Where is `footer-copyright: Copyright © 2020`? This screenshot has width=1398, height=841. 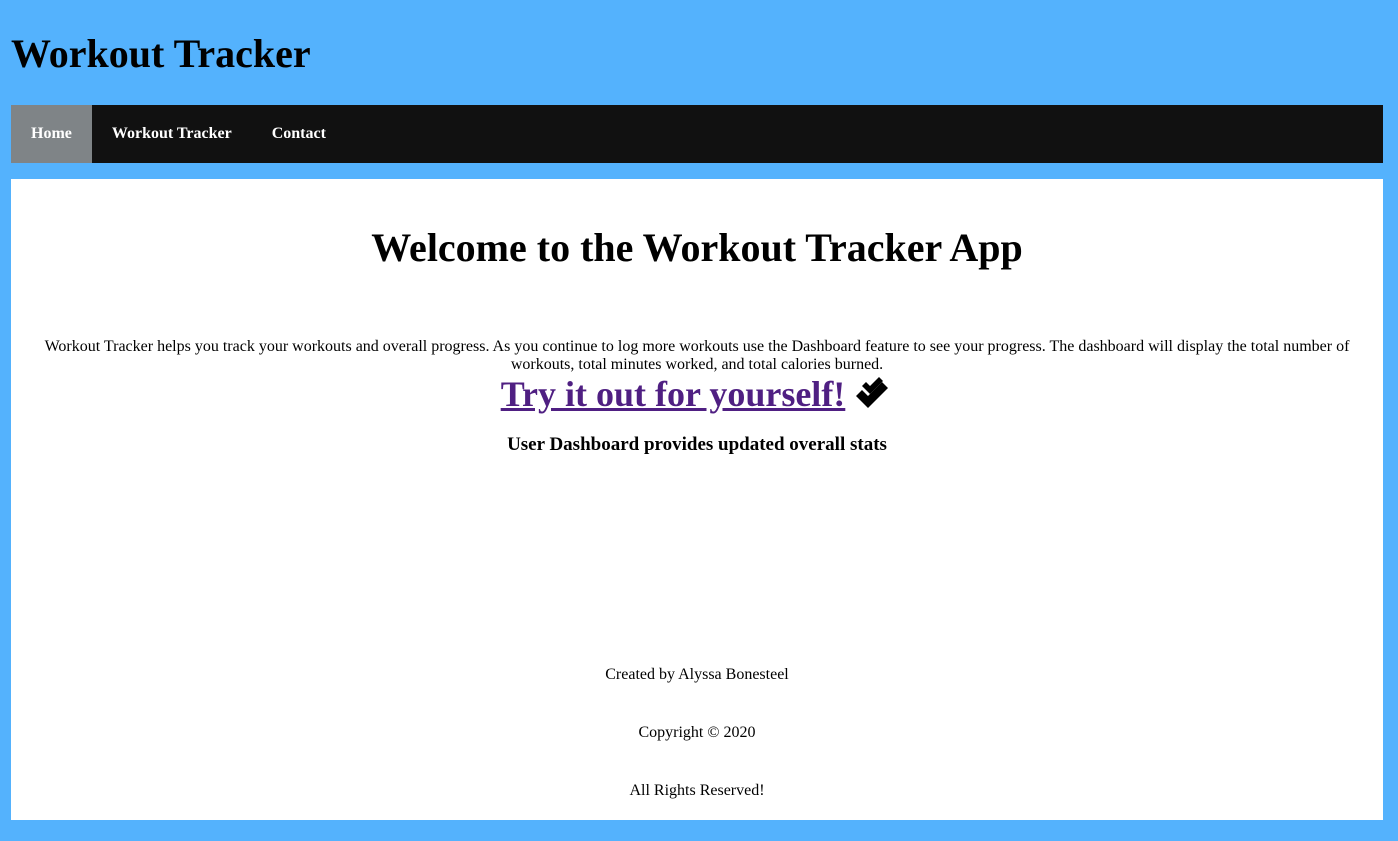
footer-copyright: Copyright © 2020 is located at coordinates (697, 732).